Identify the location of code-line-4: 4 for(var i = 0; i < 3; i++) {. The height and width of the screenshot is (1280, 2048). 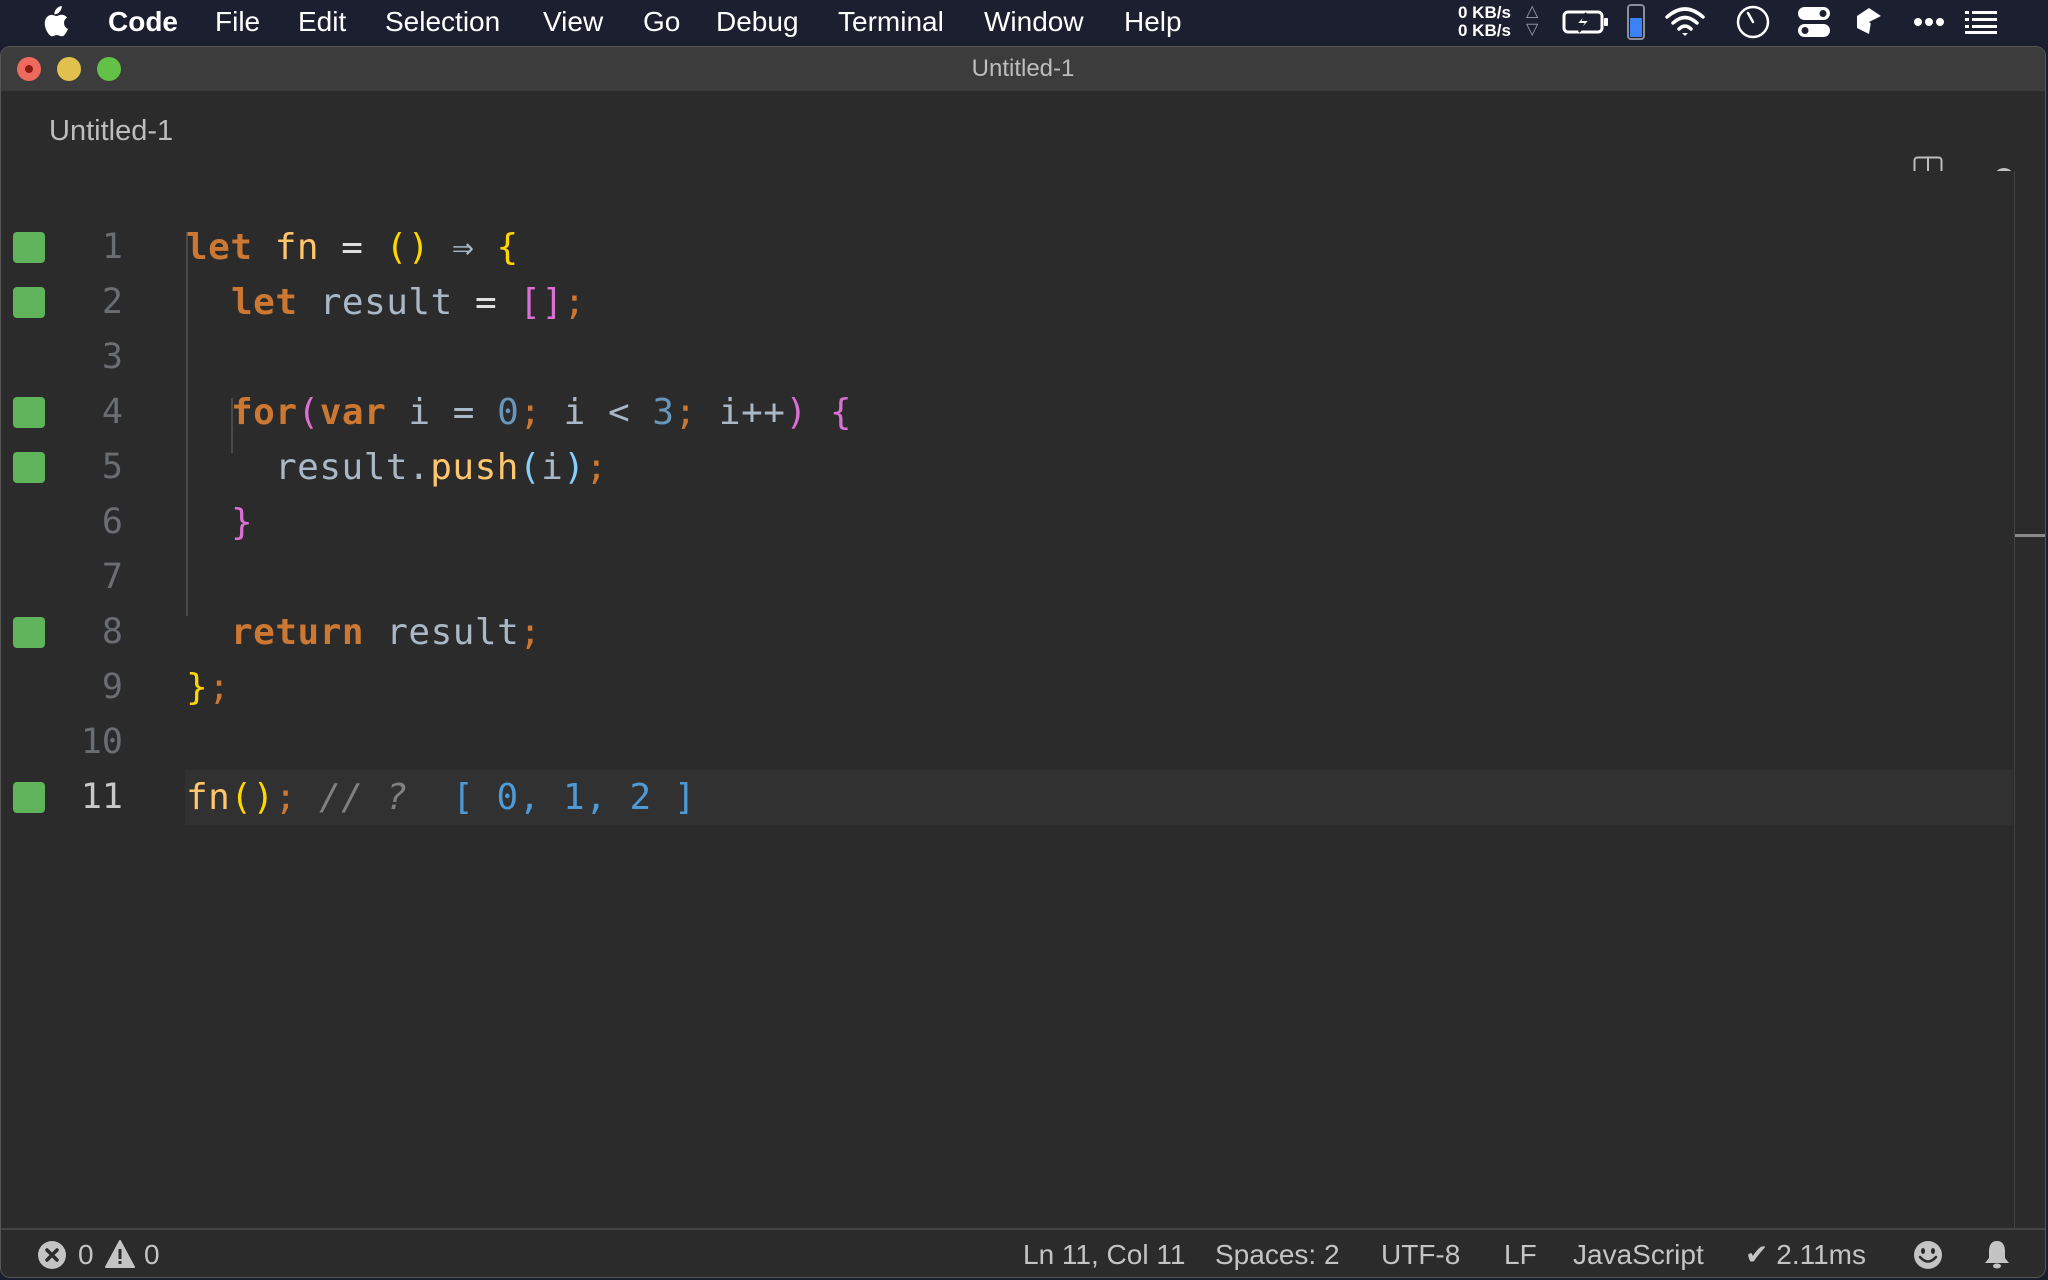
(1007, 412).